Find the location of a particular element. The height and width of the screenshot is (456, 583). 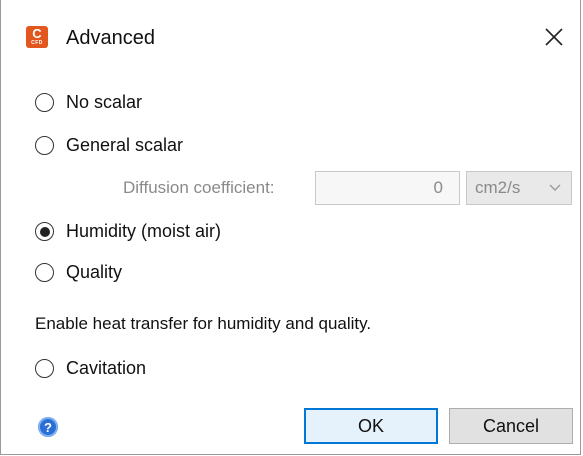

app-icon: C CFD is located at coordinates (37, 37).